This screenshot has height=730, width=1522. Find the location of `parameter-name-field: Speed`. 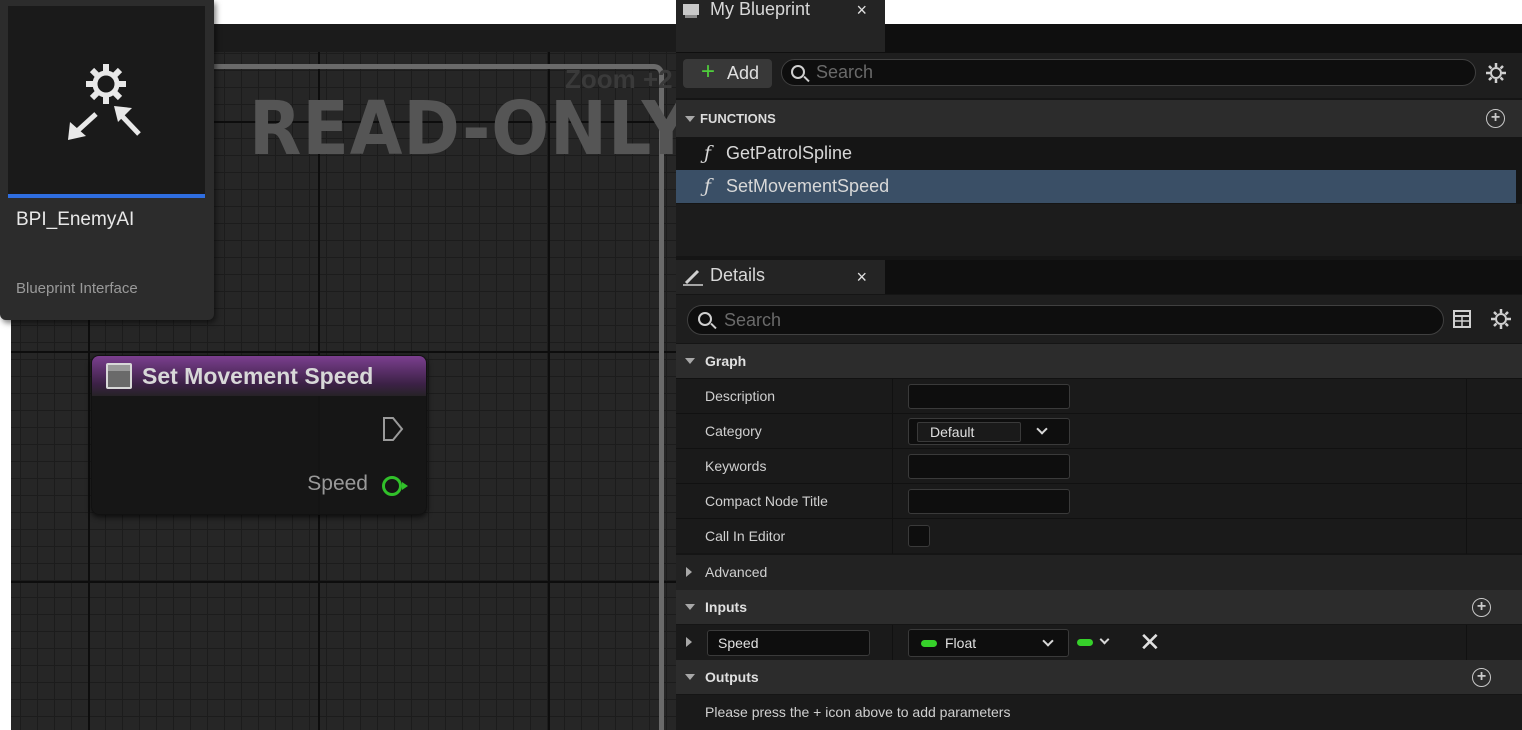

parameter-name-field: Speed is located at coordinates (788, 643).